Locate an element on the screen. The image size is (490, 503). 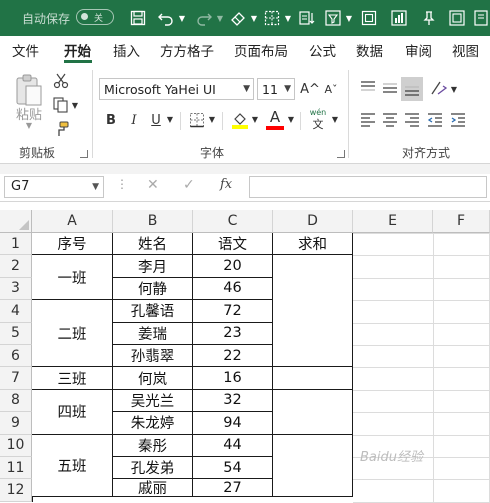
undo-icon is located at coordinates (166, 18).